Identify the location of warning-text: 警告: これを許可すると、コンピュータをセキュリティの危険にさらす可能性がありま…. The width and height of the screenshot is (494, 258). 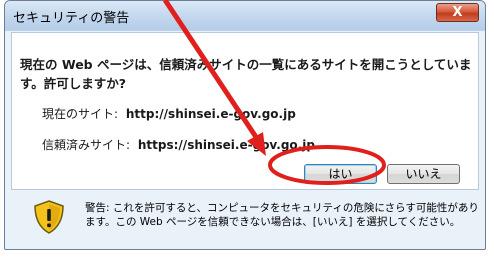
(282, 215).